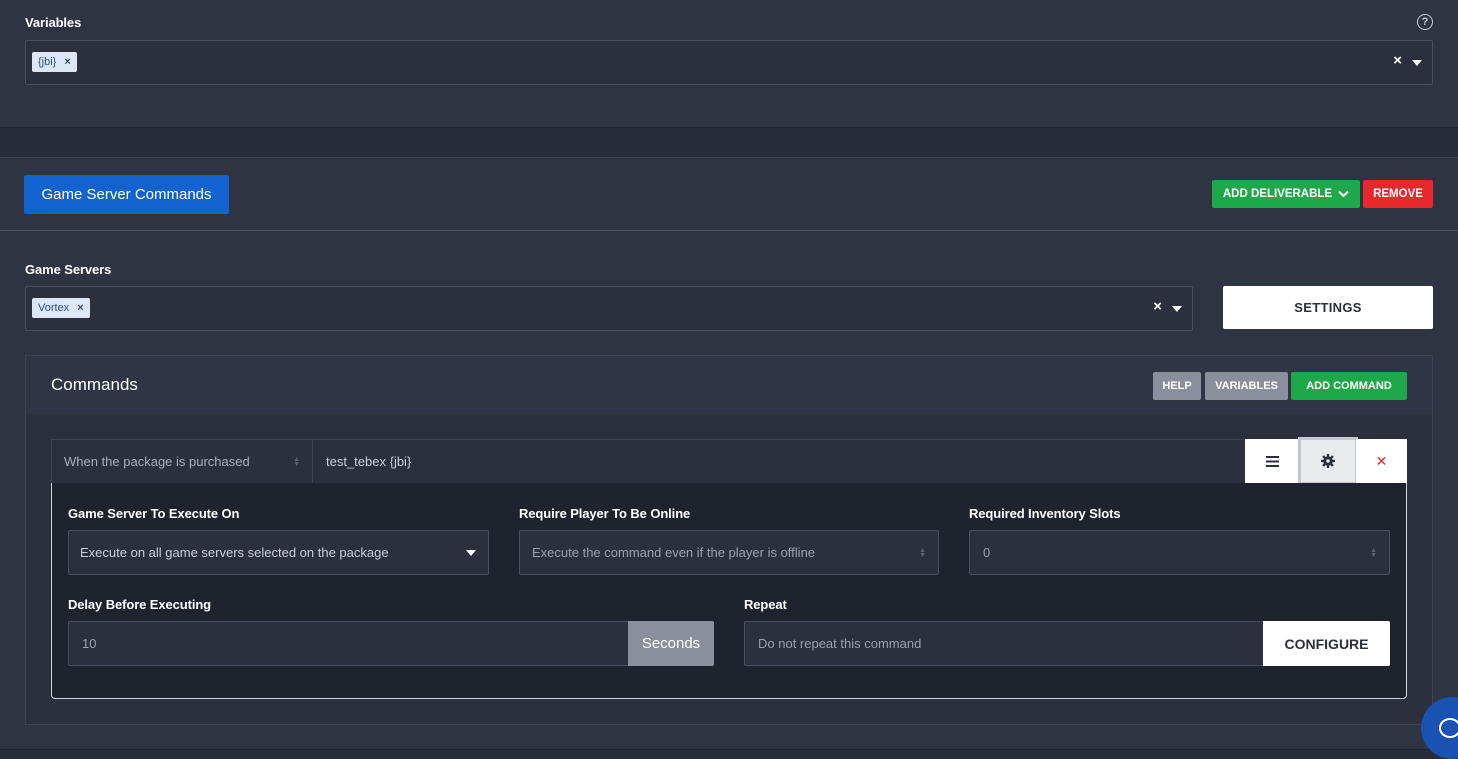 The width and height of the screenshot is (1458, 759). Describe the element at coordinates (54, 308) in the screenshot. I see `game-server-tag-label: Vortex` at that location.